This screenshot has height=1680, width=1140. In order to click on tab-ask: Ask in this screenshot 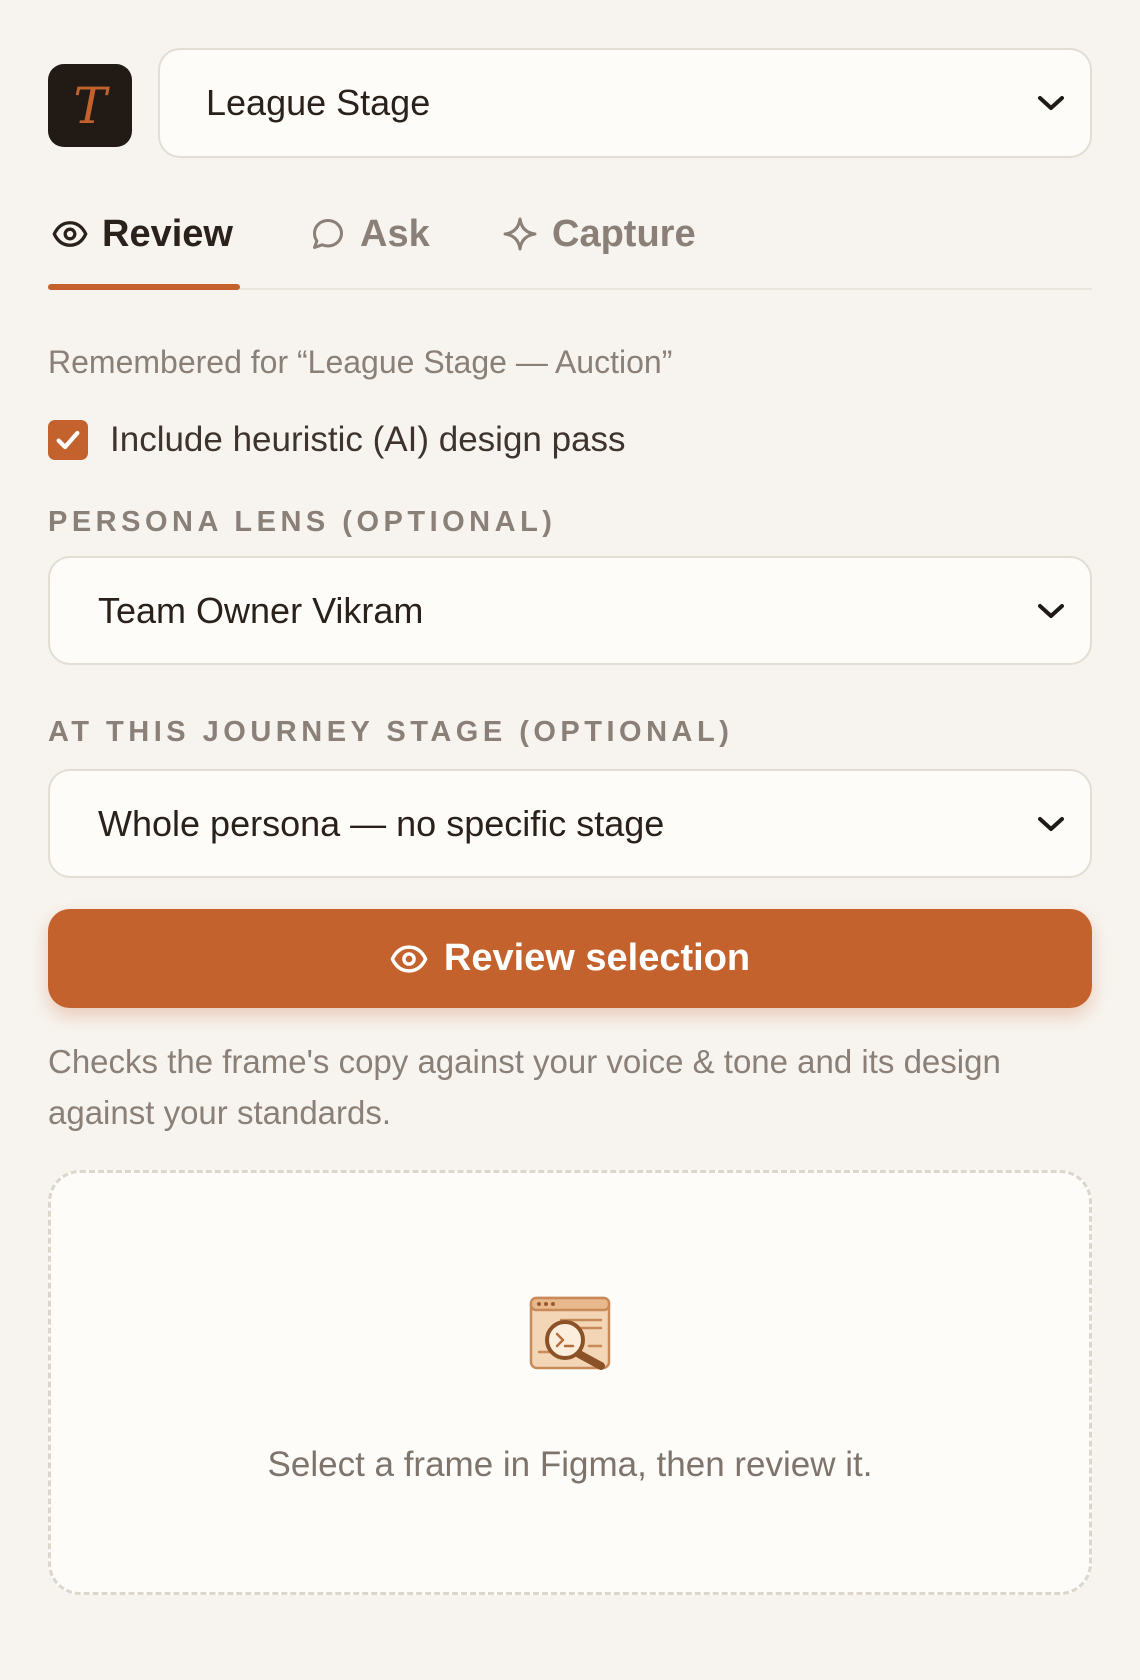, I will do `click(370, 234)`.